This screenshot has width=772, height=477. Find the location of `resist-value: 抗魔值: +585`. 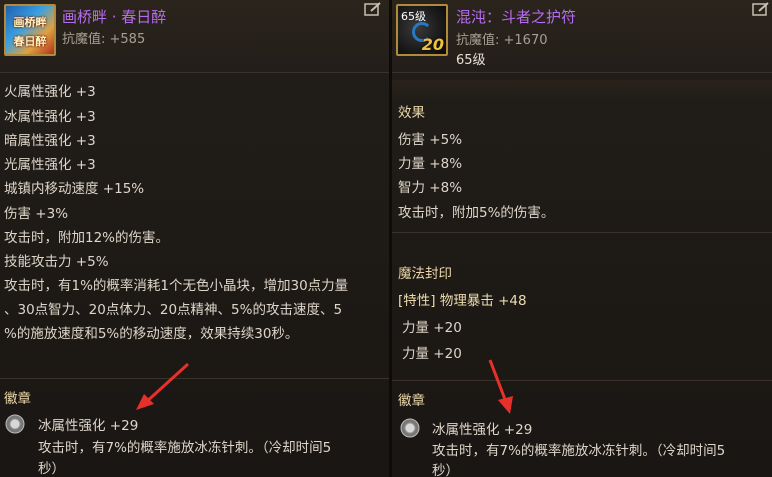

resist-value: 抗魔值: +585 is located at coordinates (104, 39).